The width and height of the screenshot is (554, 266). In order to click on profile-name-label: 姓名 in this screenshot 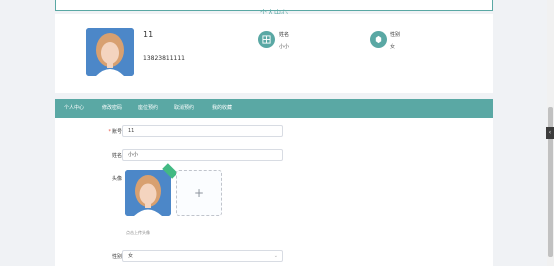, I will do `click(284, 35)`.